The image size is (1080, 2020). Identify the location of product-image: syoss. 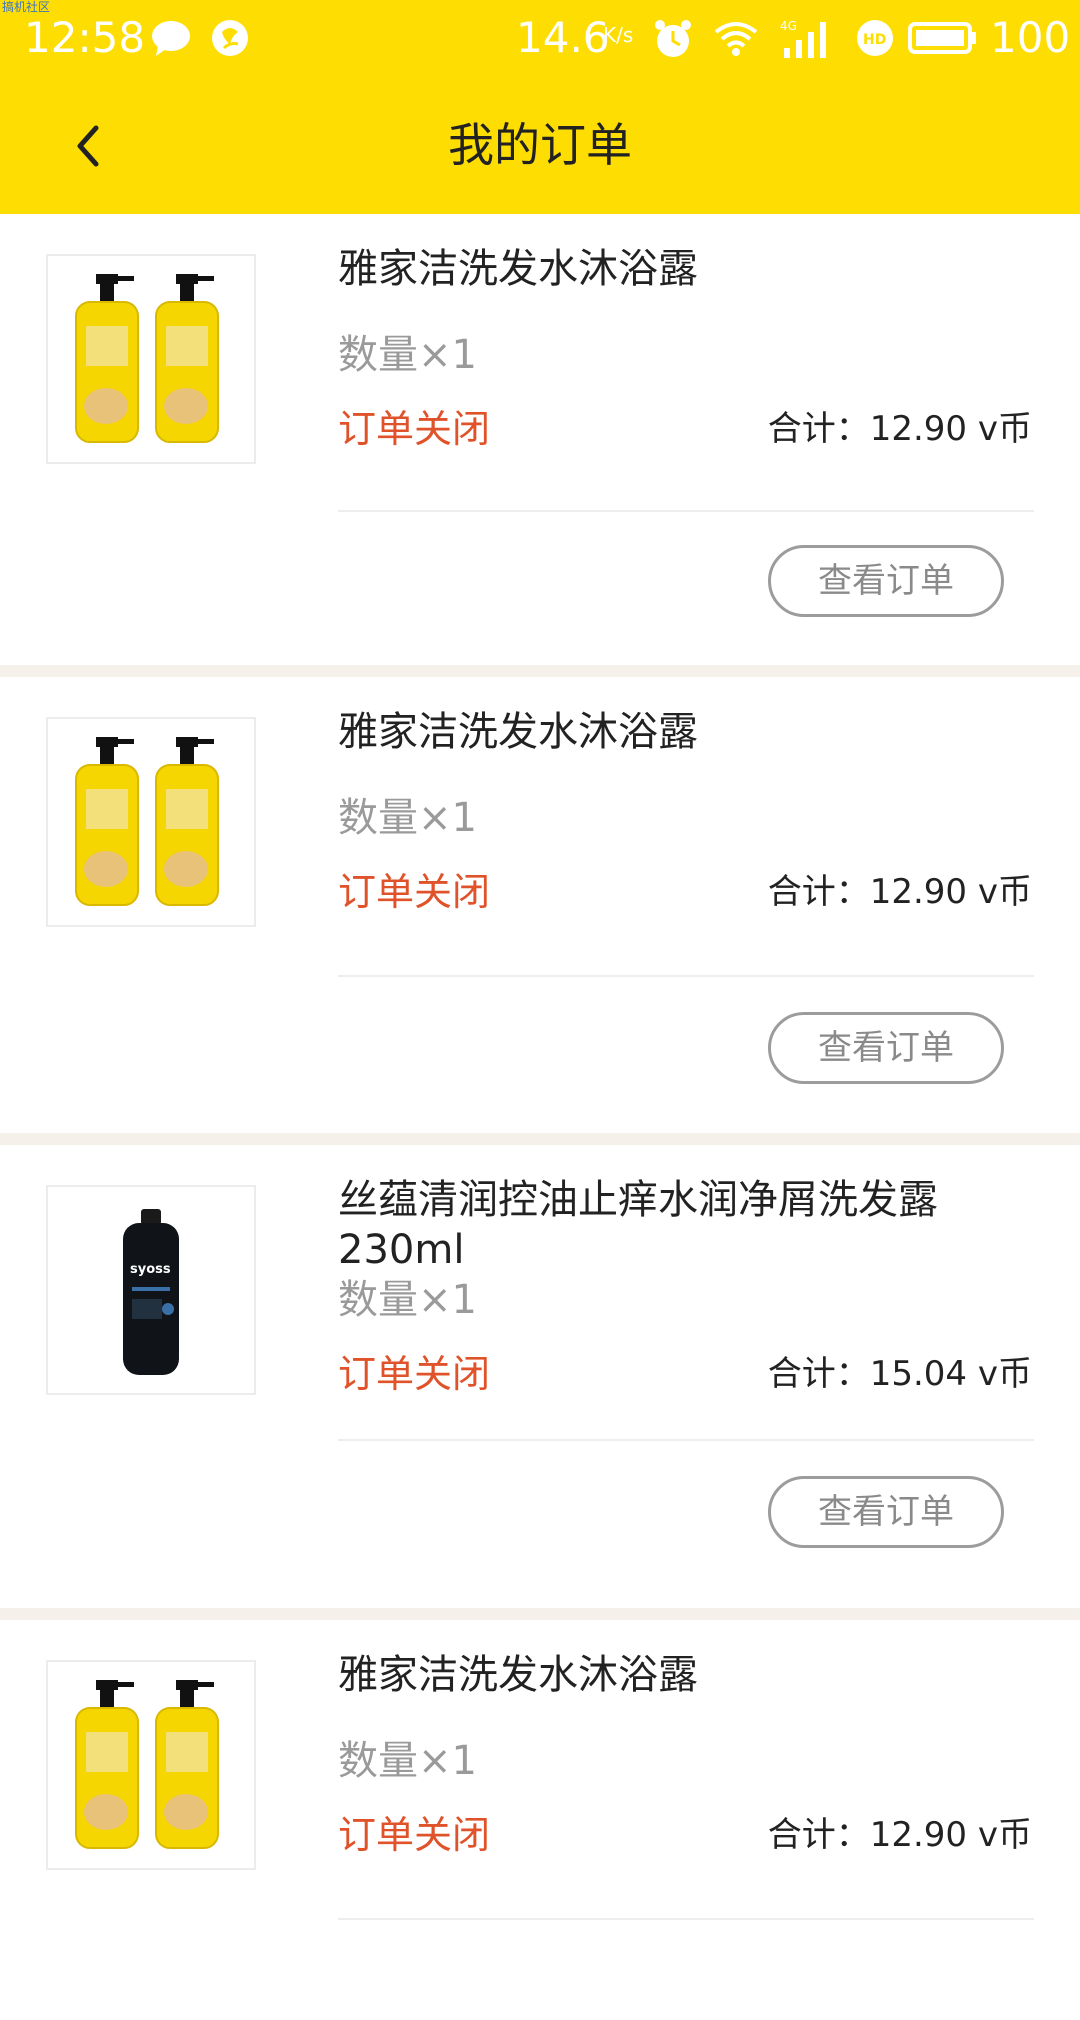
(151, 1290).